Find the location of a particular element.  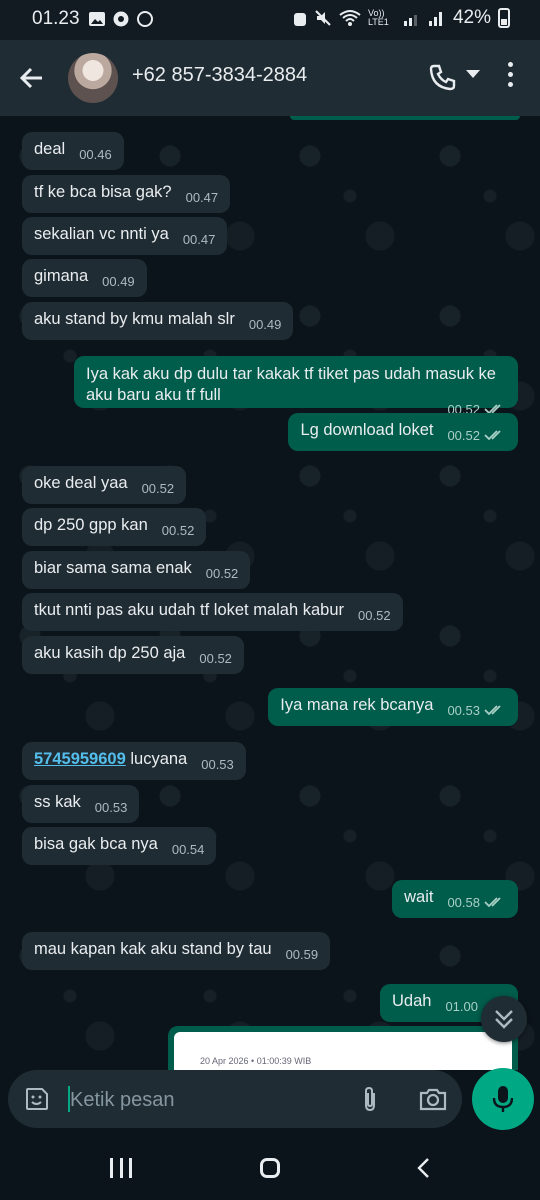

double-chevron-down-icon is located at coordinates (504, 1019).